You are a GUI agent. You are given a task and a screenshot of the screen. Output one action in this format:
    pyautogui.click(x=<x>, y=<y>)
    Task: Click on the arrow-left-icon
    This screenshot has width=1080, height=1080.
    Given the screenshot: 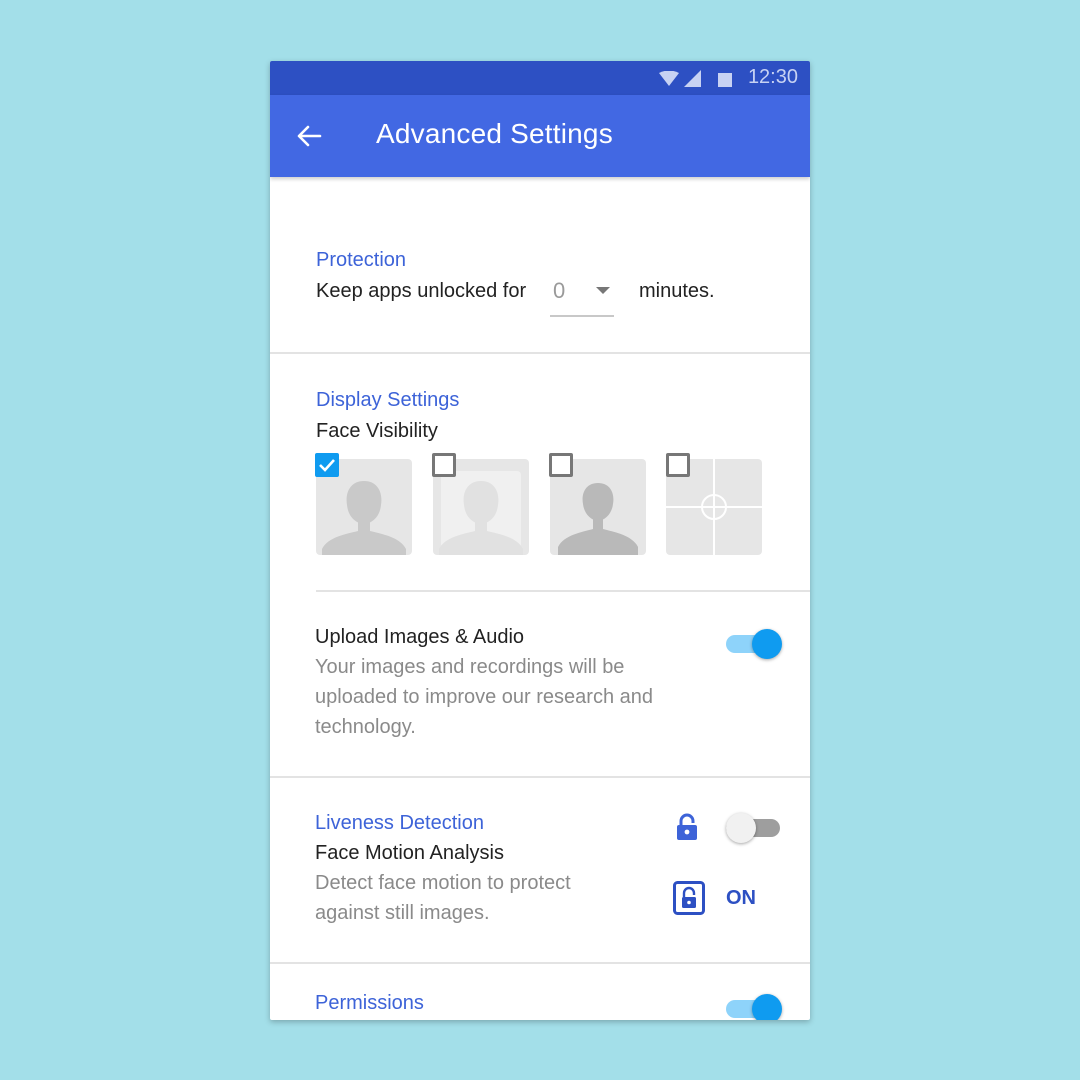 What is the action you would take?
    pyautogui.click(x=309, y=136)
    